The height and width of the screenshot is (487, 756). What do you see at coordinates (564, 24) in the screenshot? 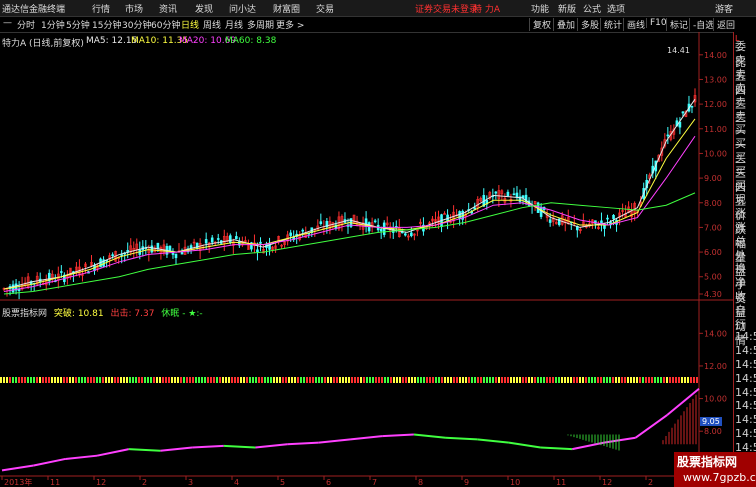
I see `overlay-button: 叠加` at bounding box center [564, 24].